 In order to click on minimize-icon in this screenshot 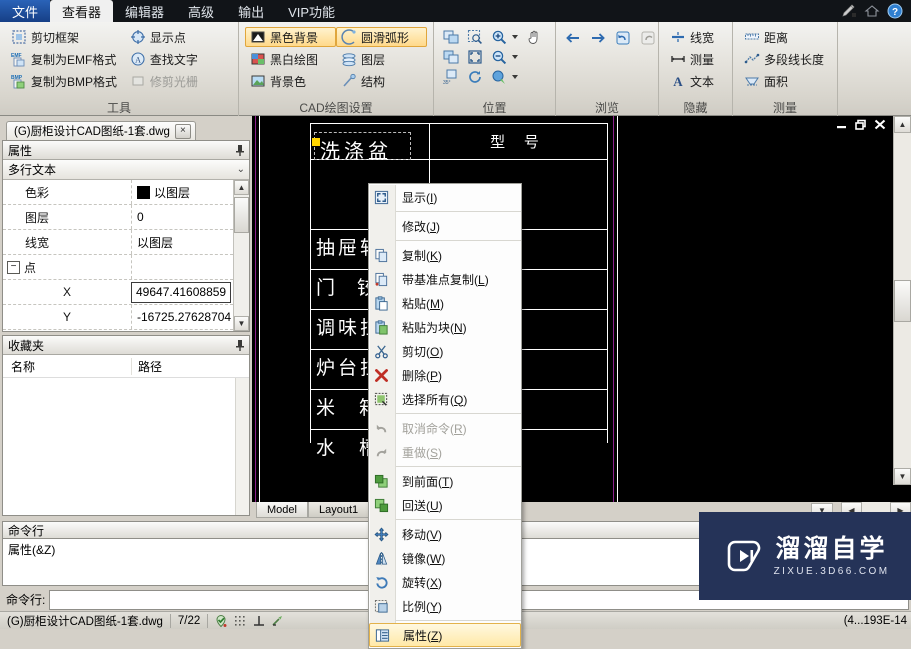, I will do `click(842, 124)`.